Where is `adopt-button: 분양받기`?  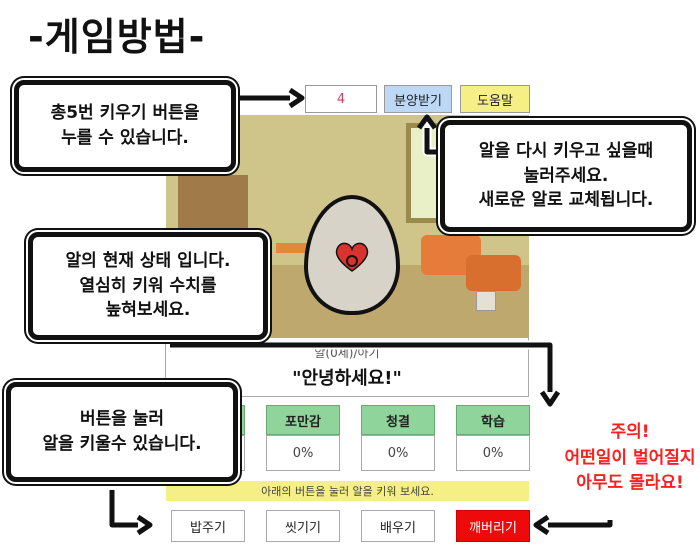 adopt-button: 분양받기 is located at coordinates (418, 99).